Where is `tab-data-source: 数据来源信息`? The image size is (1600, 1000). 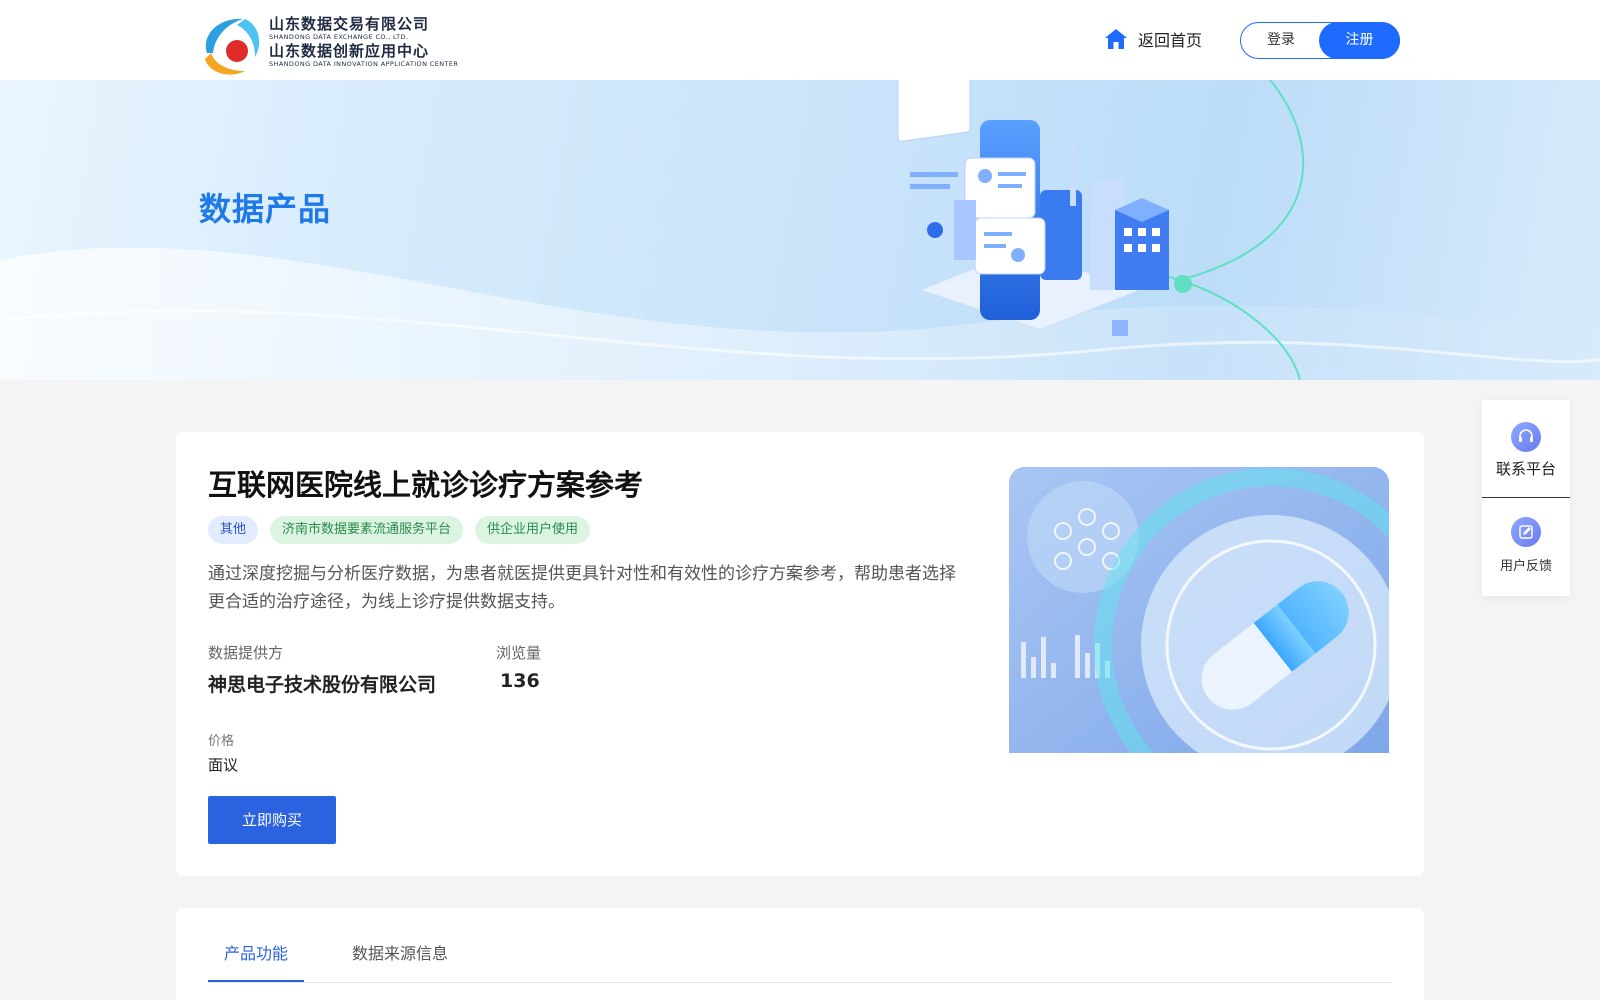 tab-data-source: 数据来源信息 is located at coordinates (400, 961).